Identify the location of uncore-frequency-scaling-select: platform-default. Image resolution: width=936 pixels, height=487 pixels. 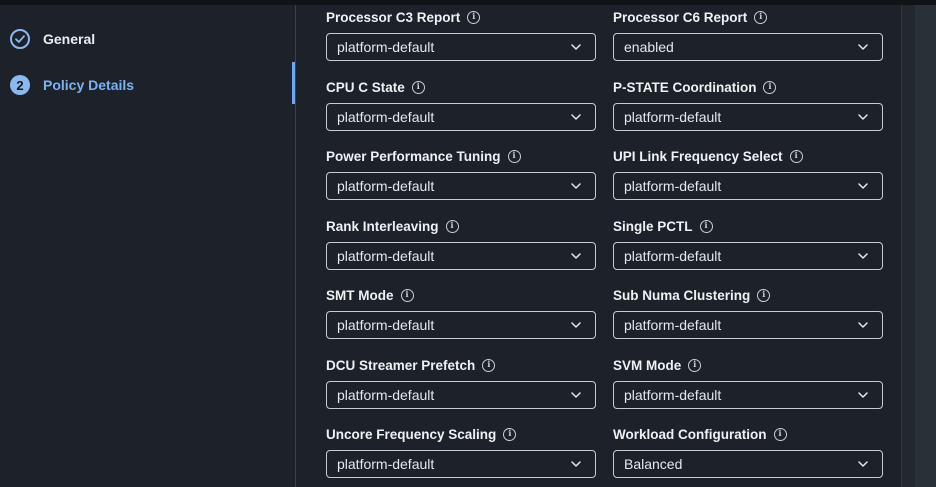
(461, 464).